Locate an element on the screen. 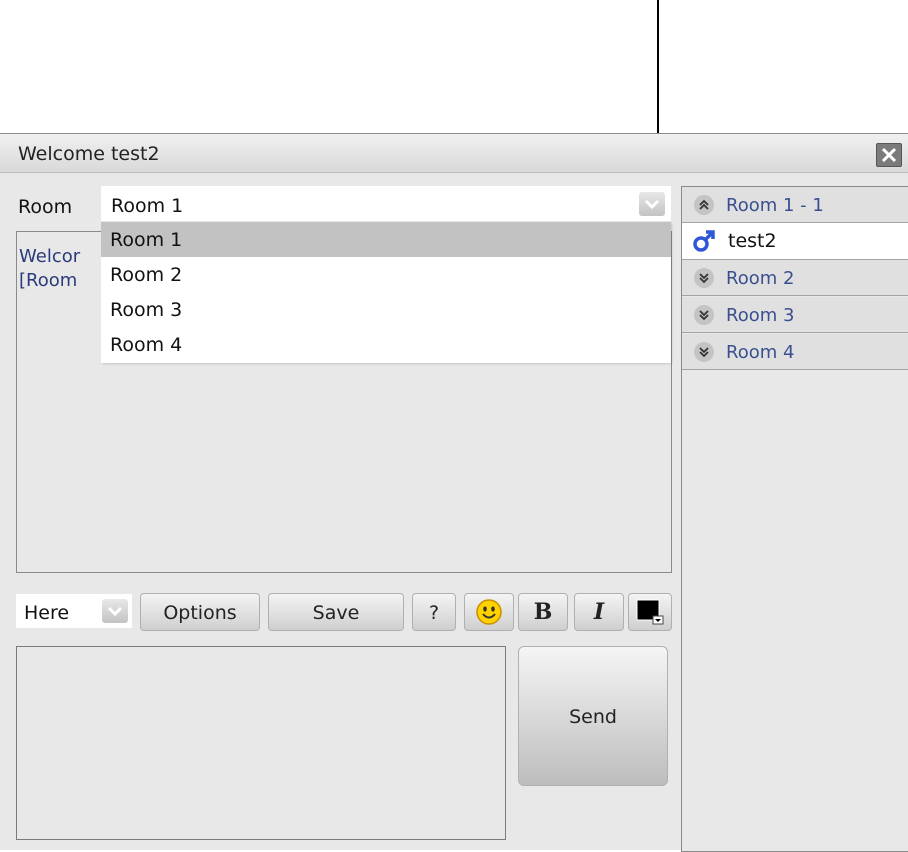 This screenshot has width=908, height=852. italic-button: I is located at coordinates (599, 612).